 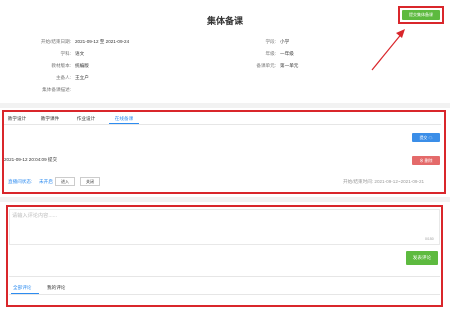 I want to click on info-value-grade: 一年级, so click(x=287, y=53).